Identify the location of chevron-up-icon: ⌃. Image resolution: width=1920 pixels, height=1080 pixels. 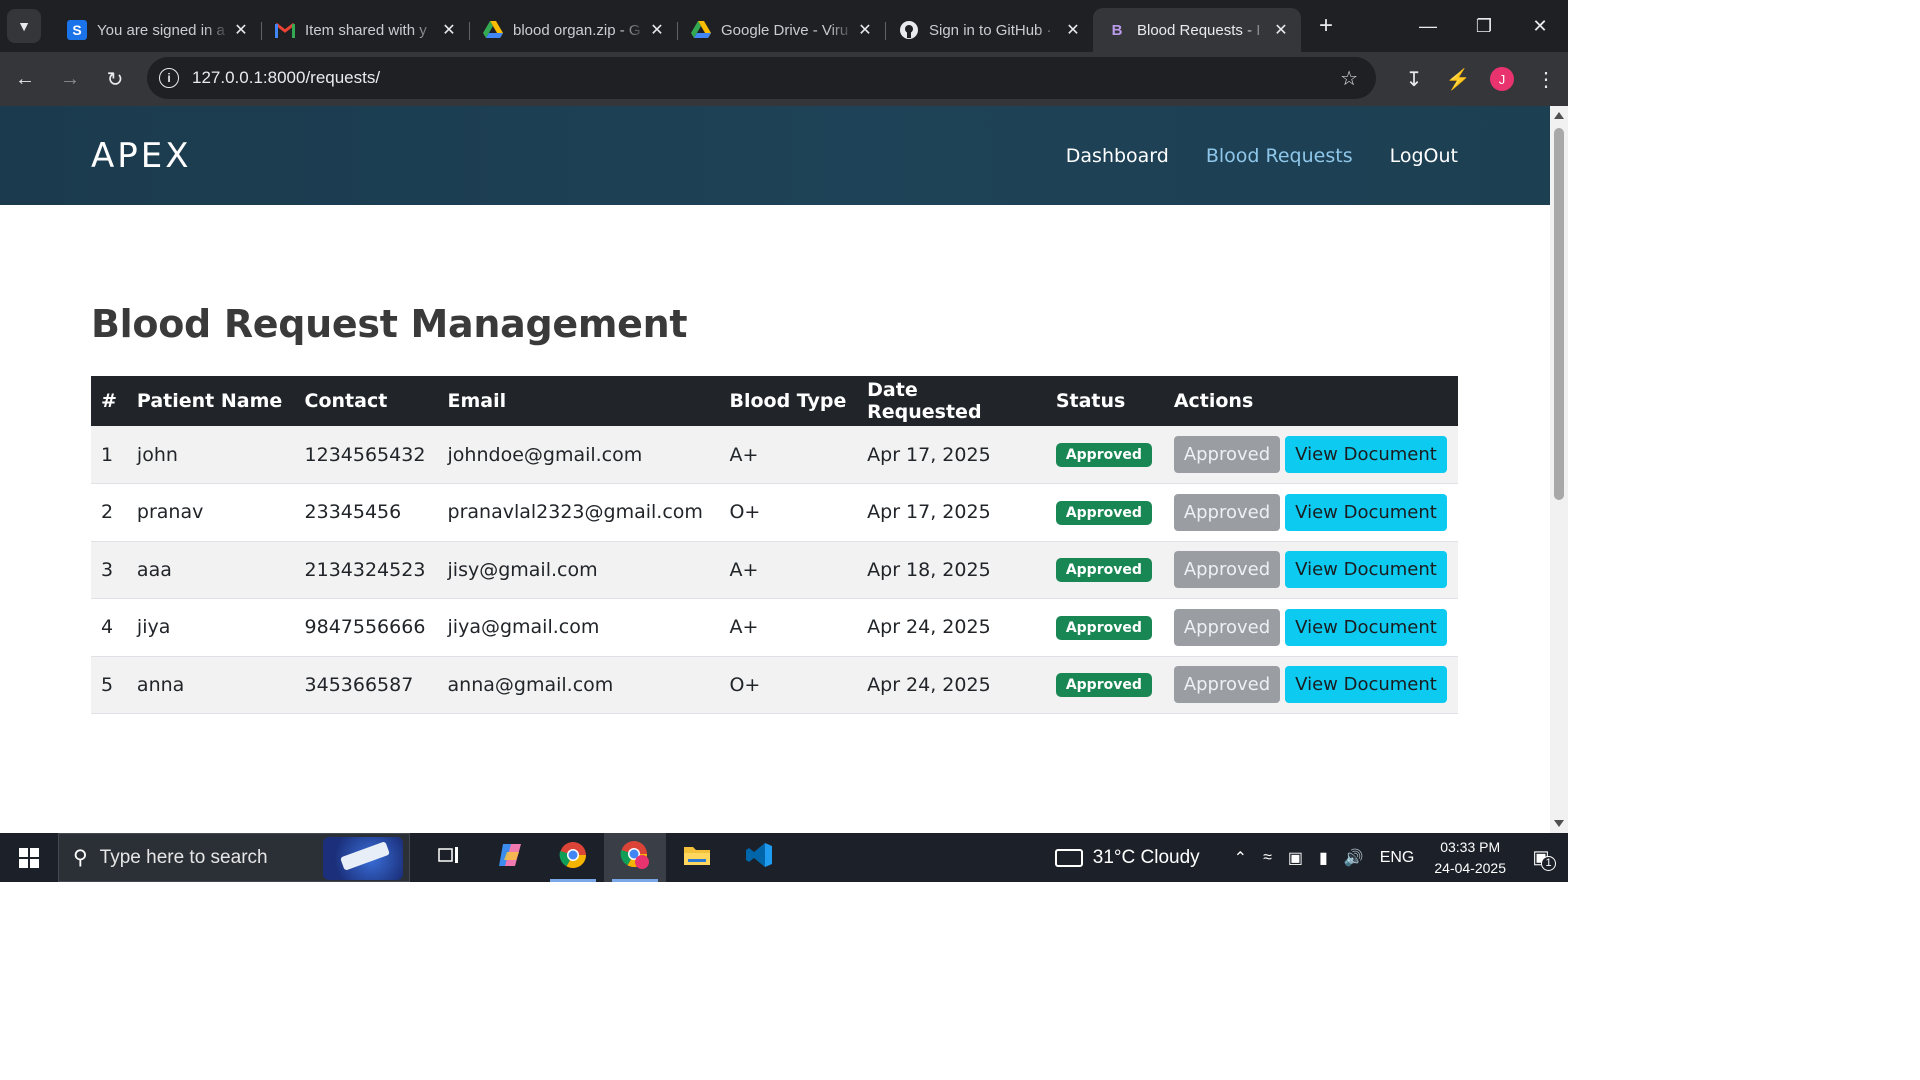
(1240, 858).